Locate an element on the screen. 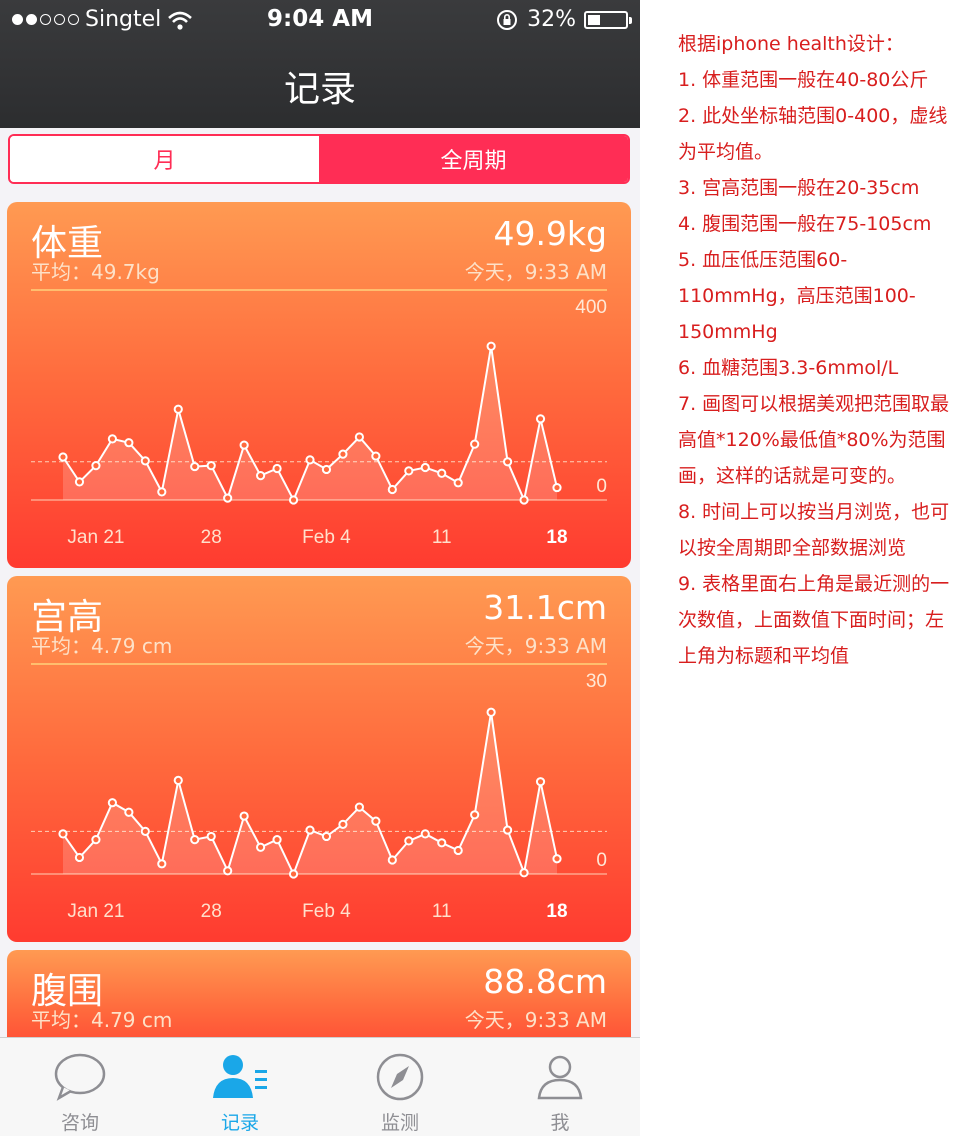 This screenshot has width=963, height=1136. note-line: 4. 腹围范围一般在75-105cm is located at coordinates (805, 224).